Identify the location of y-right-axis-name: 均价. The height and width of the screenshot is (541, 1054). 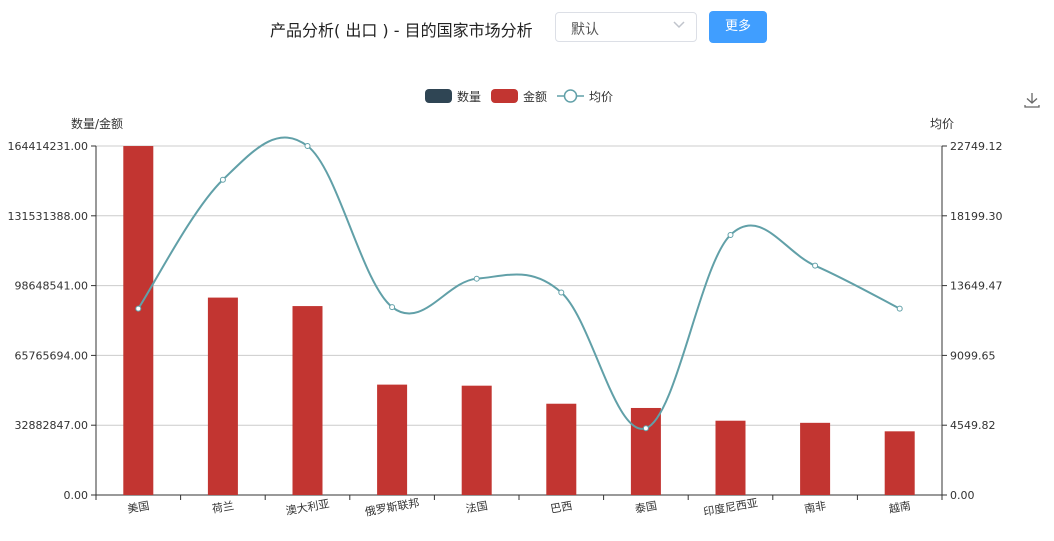
(942, 124).